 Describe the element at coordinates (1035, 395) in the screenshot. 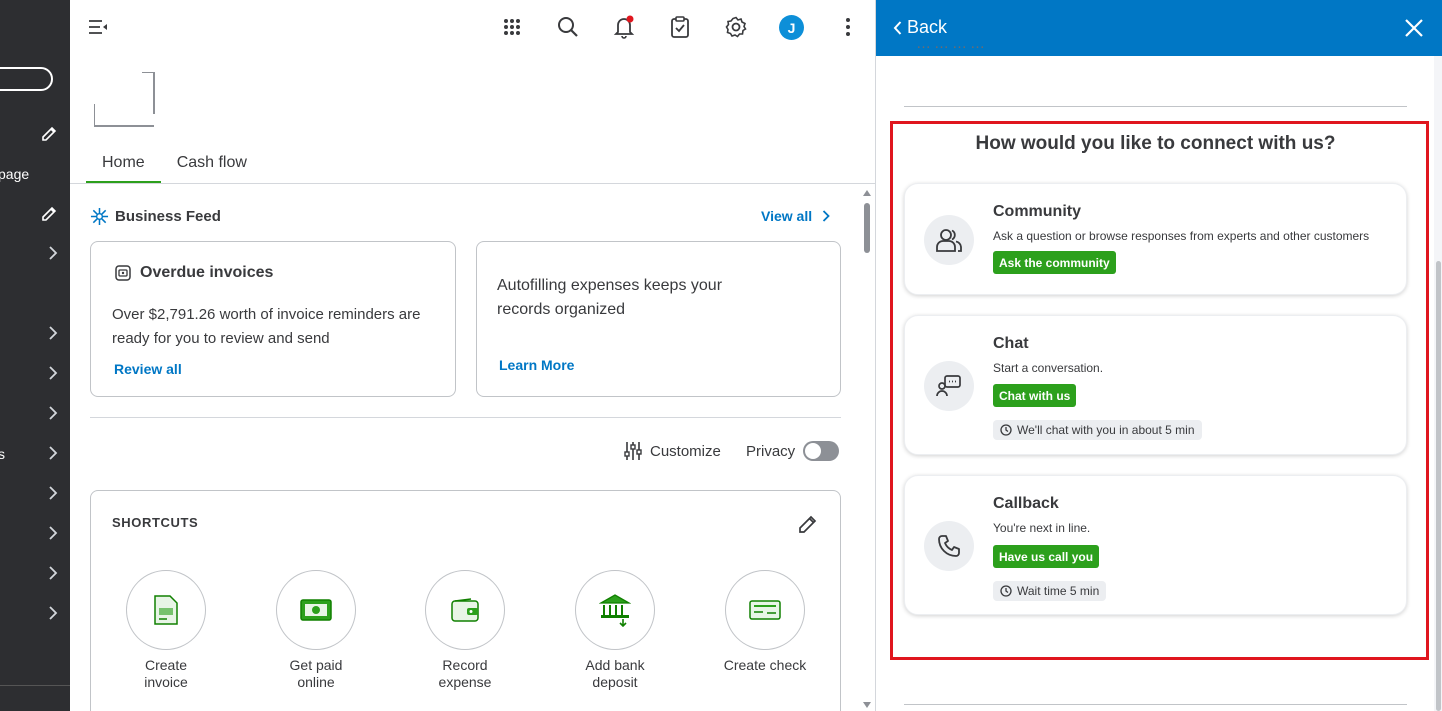

I see `chat-with-us-button: Chat with us` at that location.